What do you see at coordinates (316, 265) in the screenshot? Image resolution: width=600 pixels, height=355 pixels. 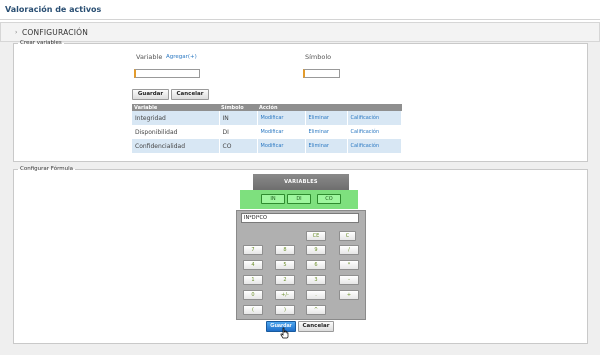 I see `key-6: 6` at bounding box center [316, 265].